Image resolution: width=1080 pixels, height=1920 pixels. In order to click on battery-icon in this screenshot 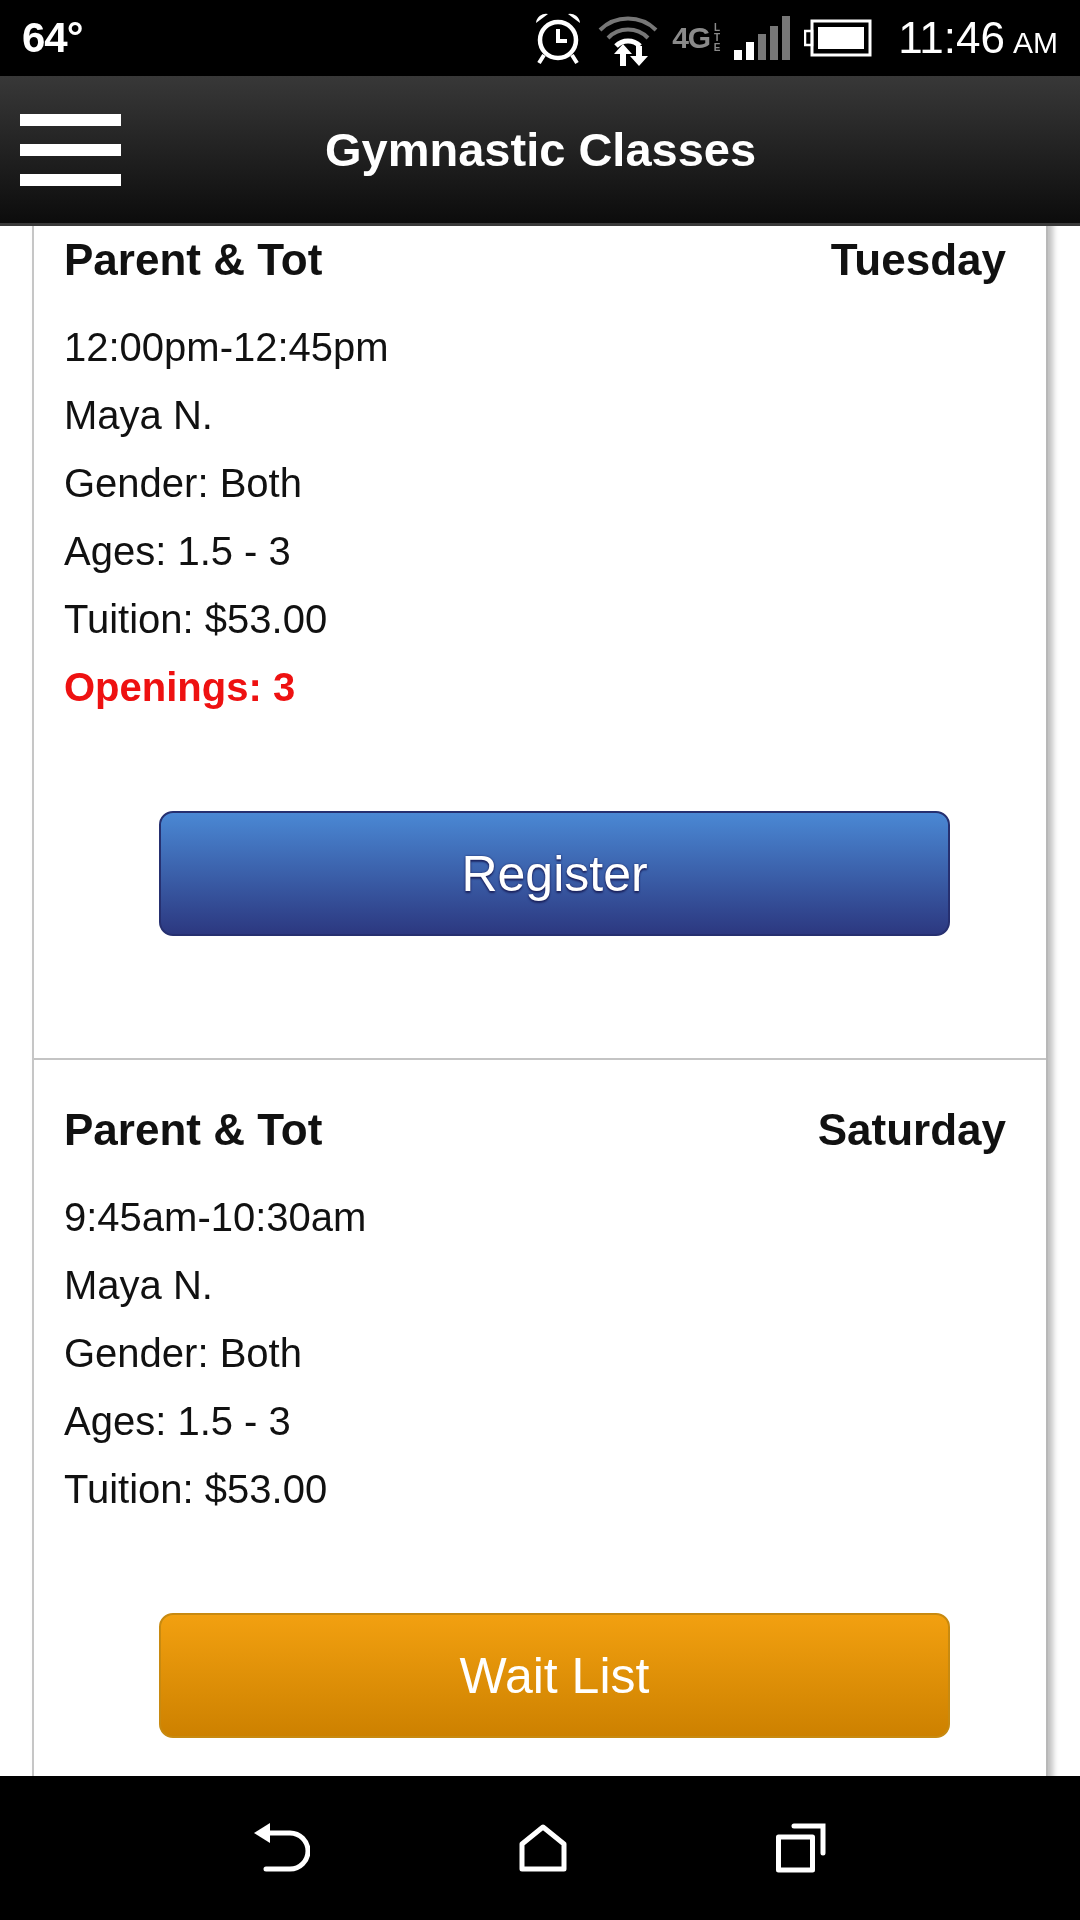, I will do `click(838, 38)`.